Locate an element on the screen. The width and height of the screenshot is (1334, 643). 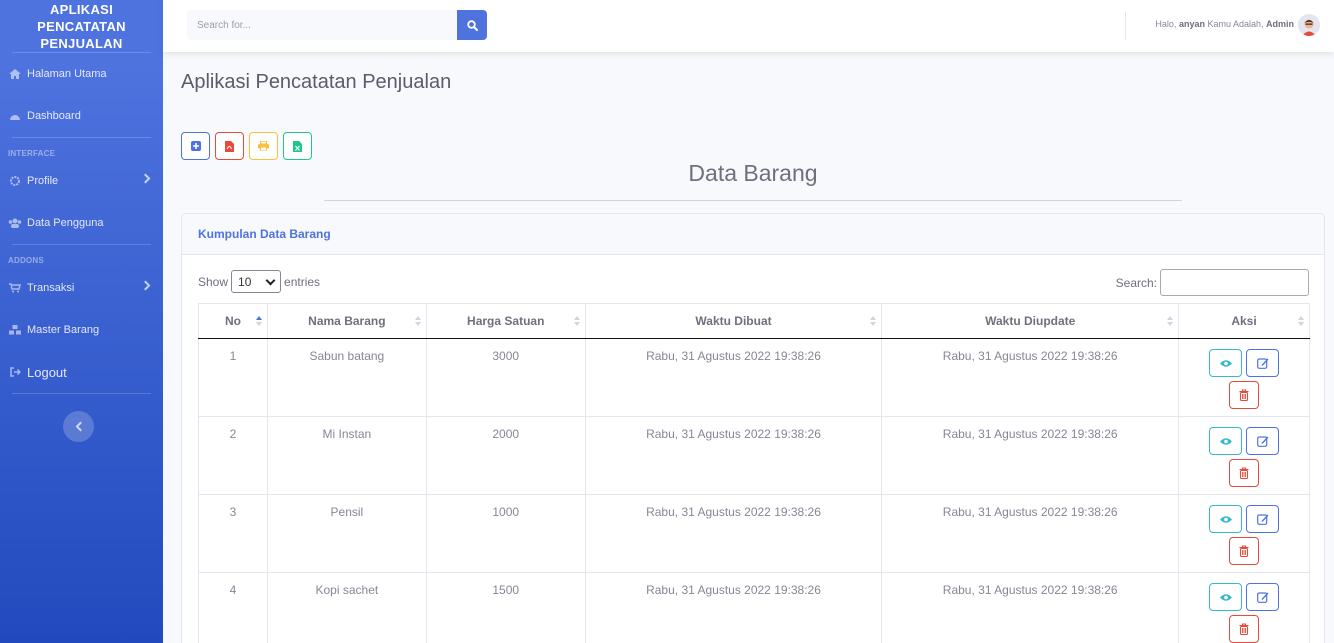
user-name: anyan is located at coordinates (1191, 24).